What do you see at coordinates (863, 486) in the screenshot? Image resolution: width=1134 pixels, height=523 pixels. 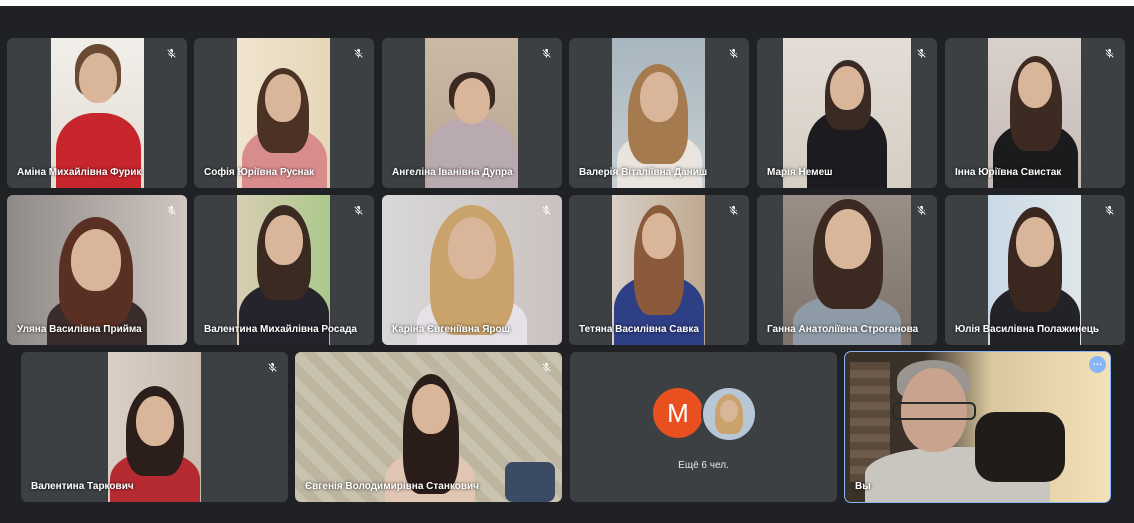 I see `participant-name: Вы` at bounding box center [863, 486].